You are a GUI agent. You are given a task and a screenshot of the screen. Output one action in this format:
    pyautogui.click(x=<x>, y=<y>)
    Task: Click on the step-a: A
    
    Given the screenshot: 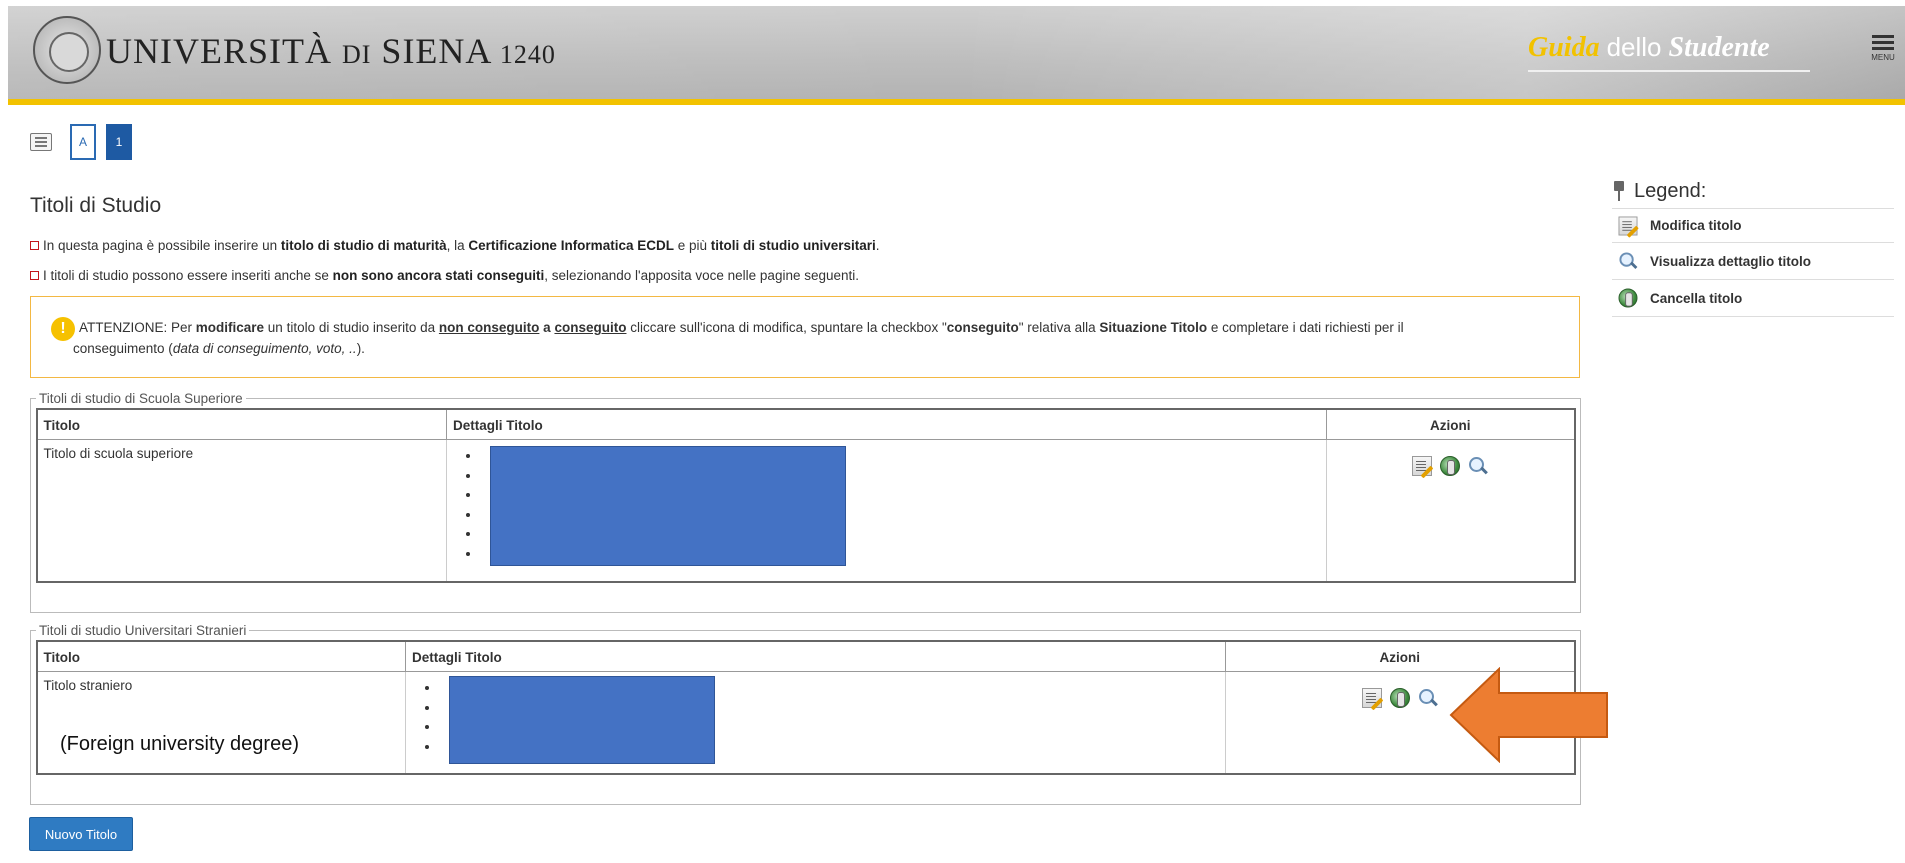 What is the action you would take?
    pyautogui.click(x=83, y=142)
    